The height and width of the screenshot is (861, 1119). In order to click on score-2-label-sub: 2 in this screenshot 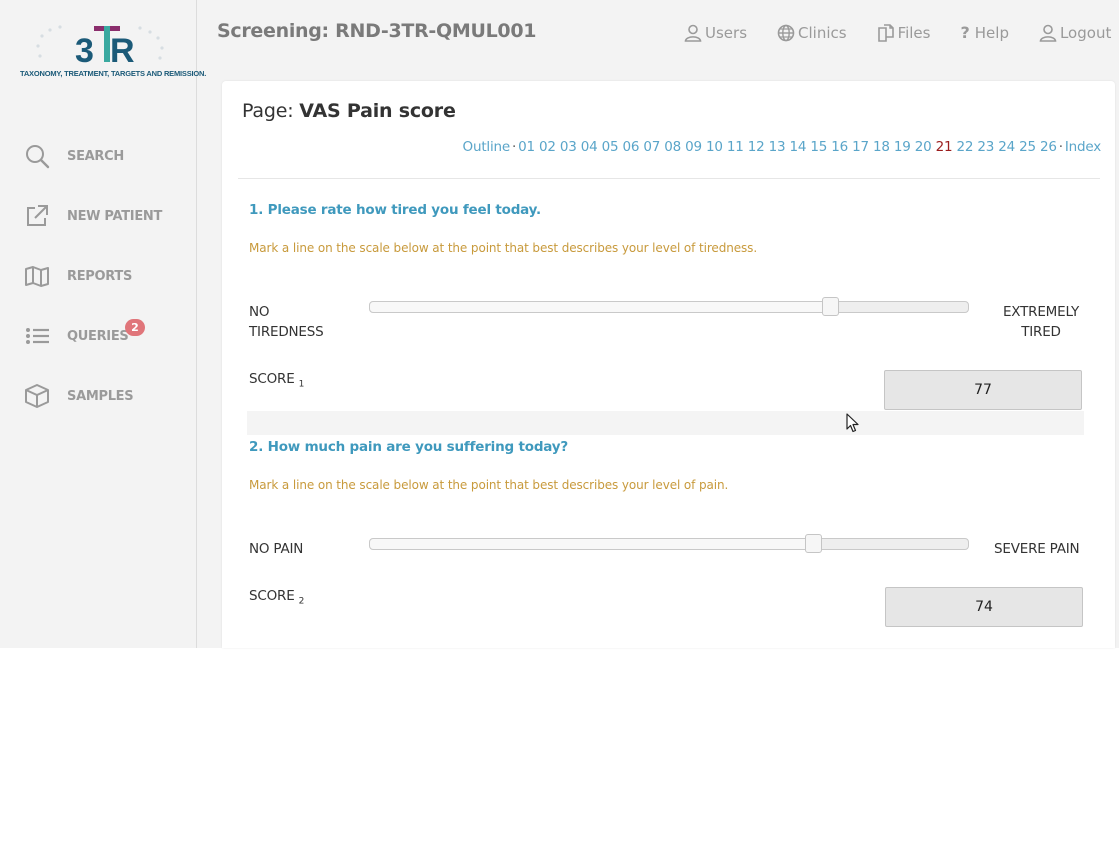, I will do `click(301, 601)`.